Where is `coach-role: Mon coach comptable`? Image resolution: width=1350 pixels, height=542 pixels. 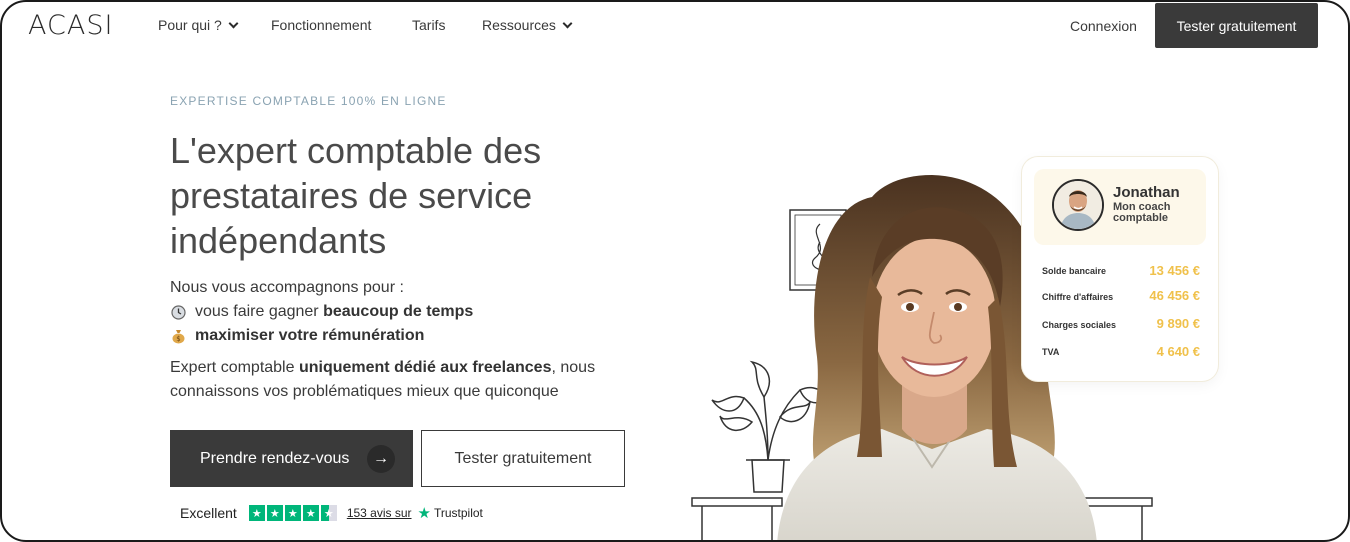
coach-role: Mon coach comptable is located at coordinates (1142, 212).